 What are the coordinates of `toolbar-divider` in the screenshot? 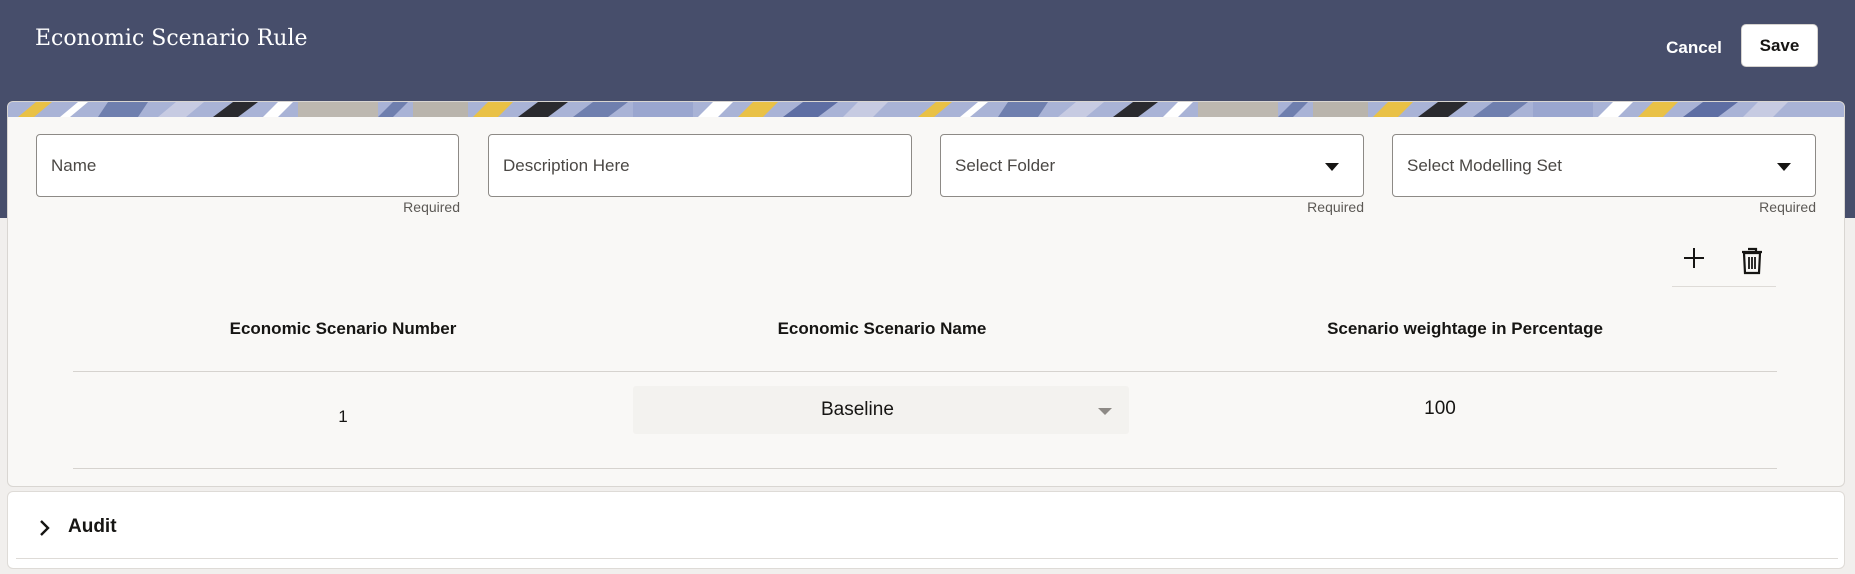 It's located at (1724, 286).